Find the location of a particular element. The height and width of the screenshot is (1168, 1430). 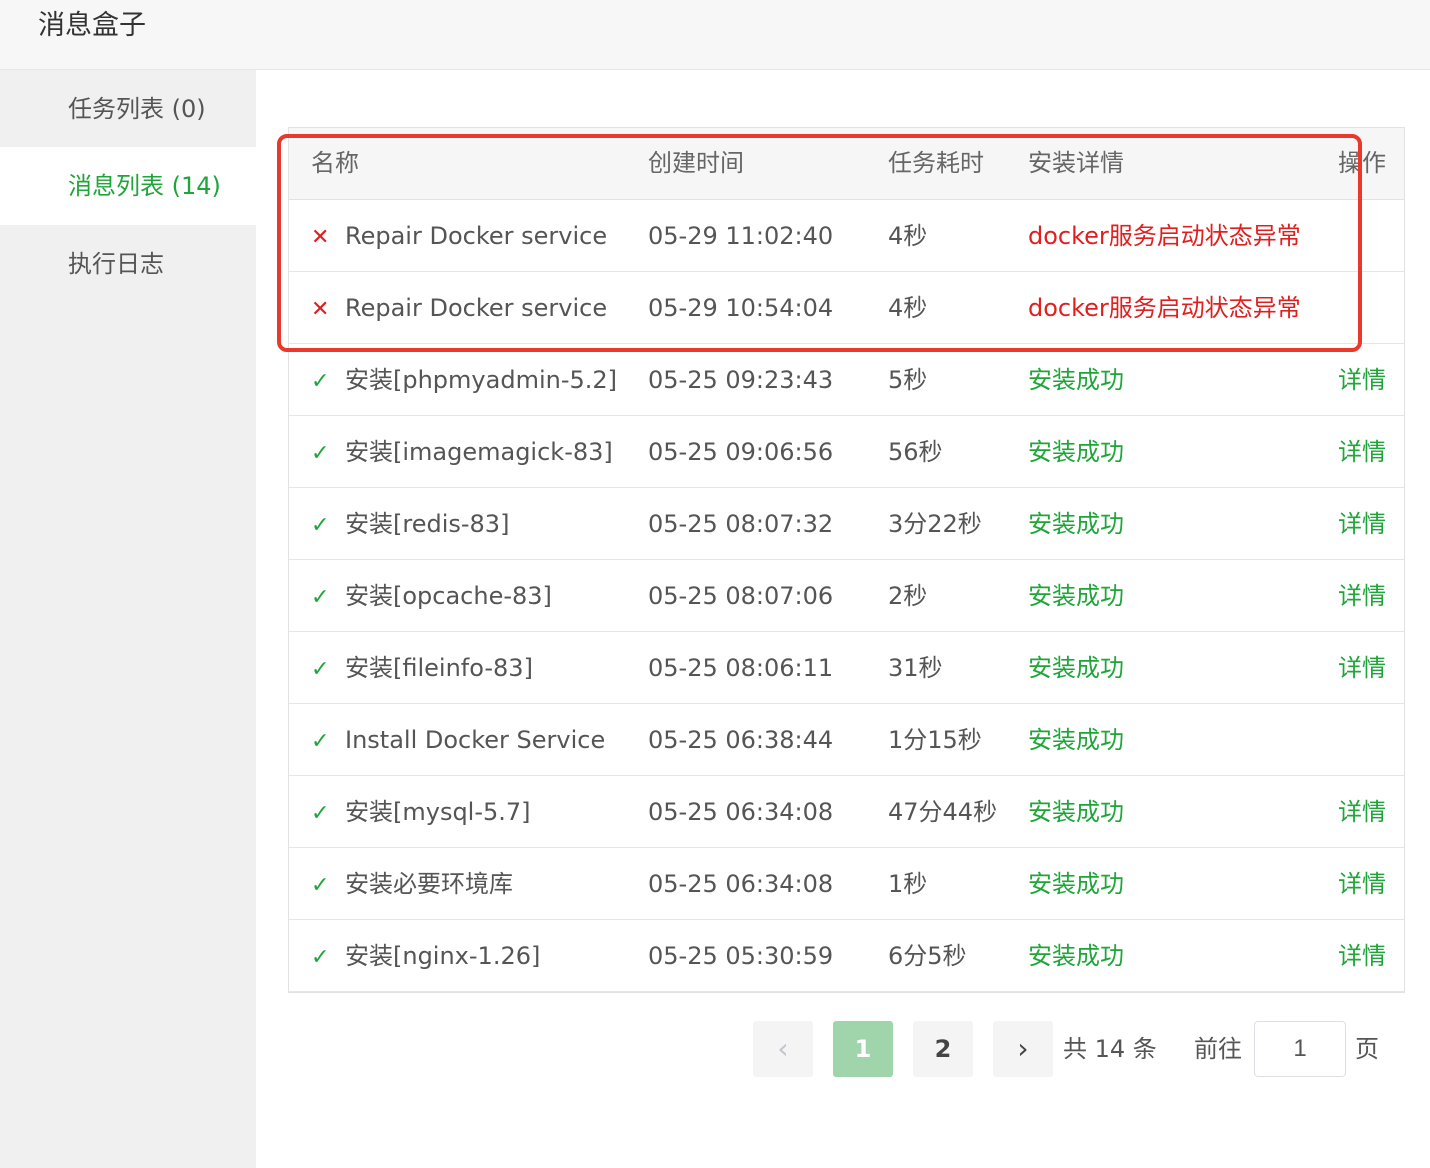

task-name: 安装[opcache-83] is located at coordinates (448, 596).